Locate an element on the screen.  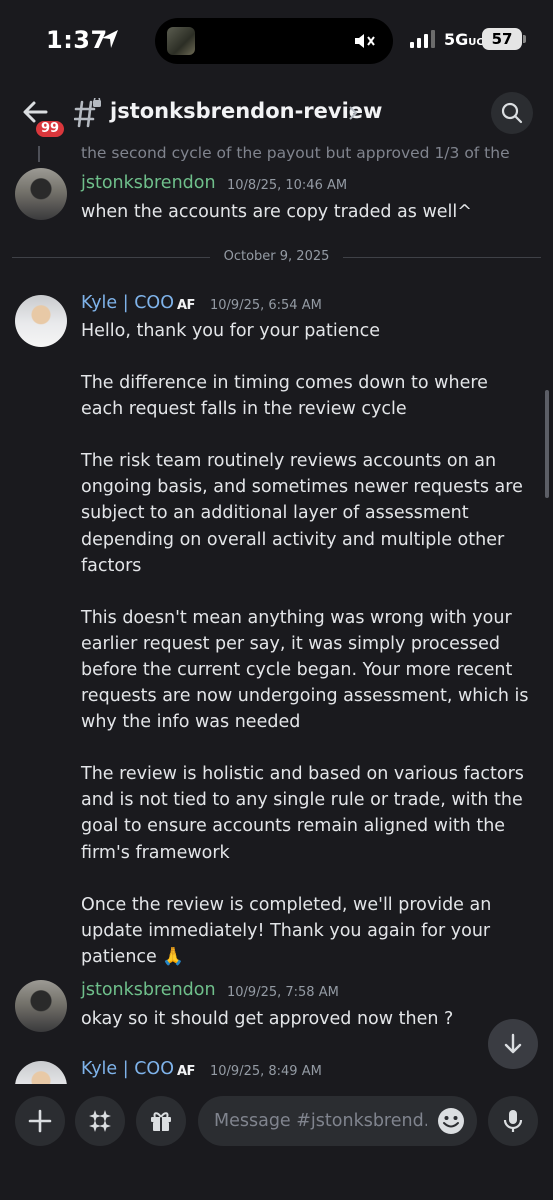
channel-title: jstonksbrendon-review is located at coordinates (246, 111).